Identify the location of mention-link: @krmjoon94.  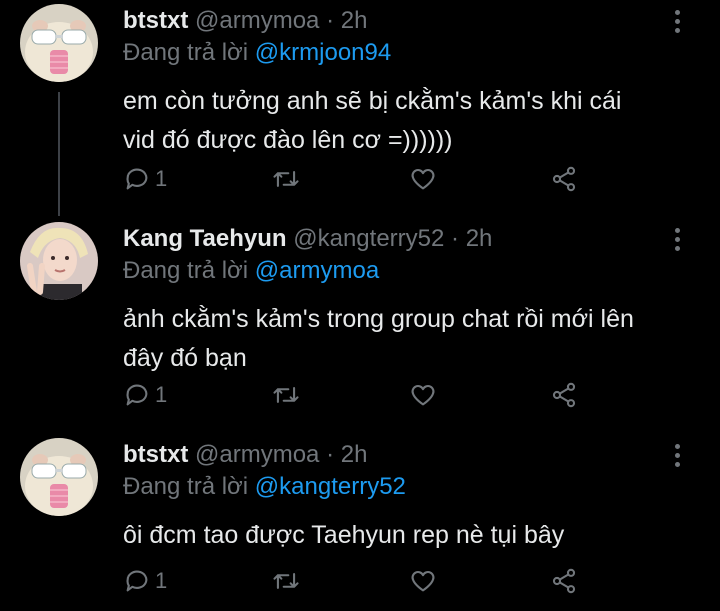
(323, 52).